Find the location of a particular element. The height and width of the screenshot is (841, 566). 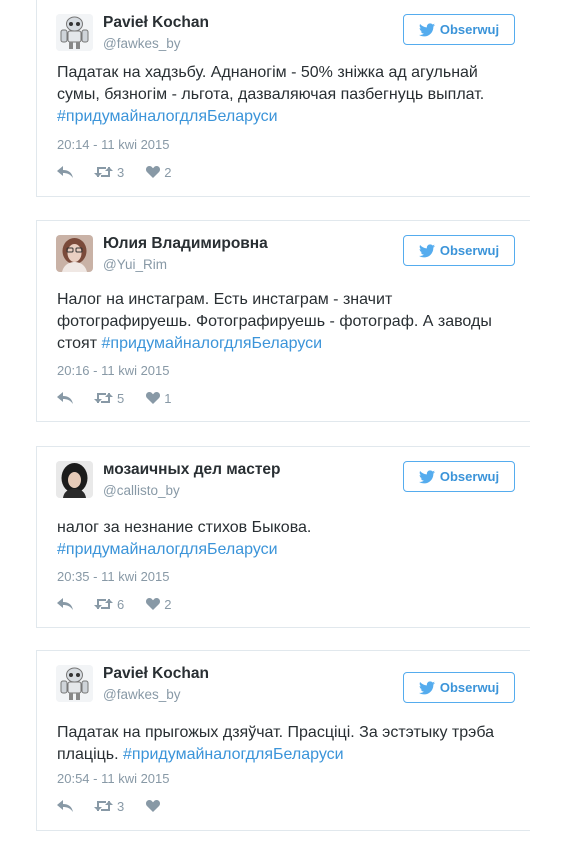

tweet-actions: 3 2 is located at coordinates (114, 172).